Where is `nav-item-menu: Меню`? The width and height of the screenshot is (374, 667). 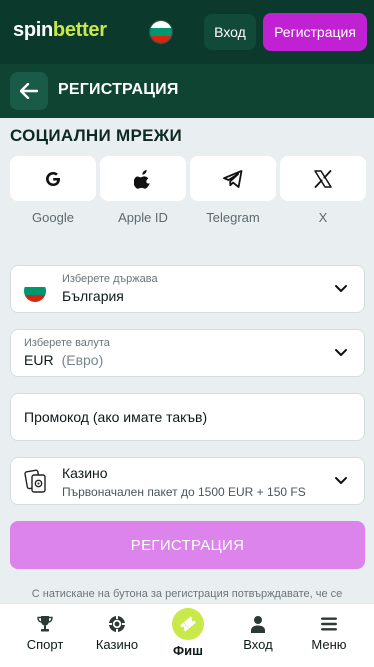
nav-item-menu: Меню is located at coordinates (329, 635).